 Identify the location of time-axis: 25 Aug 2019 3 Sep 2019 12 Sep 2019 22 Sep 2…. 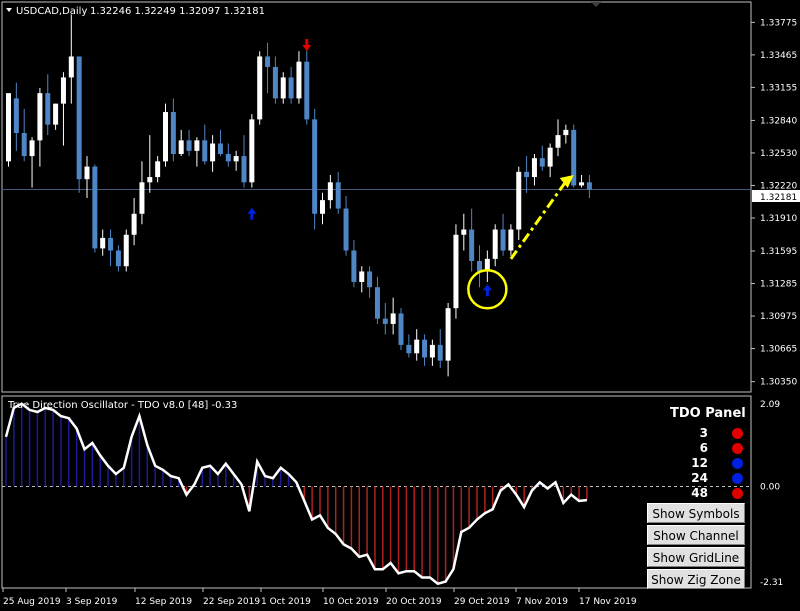
(319, 597).